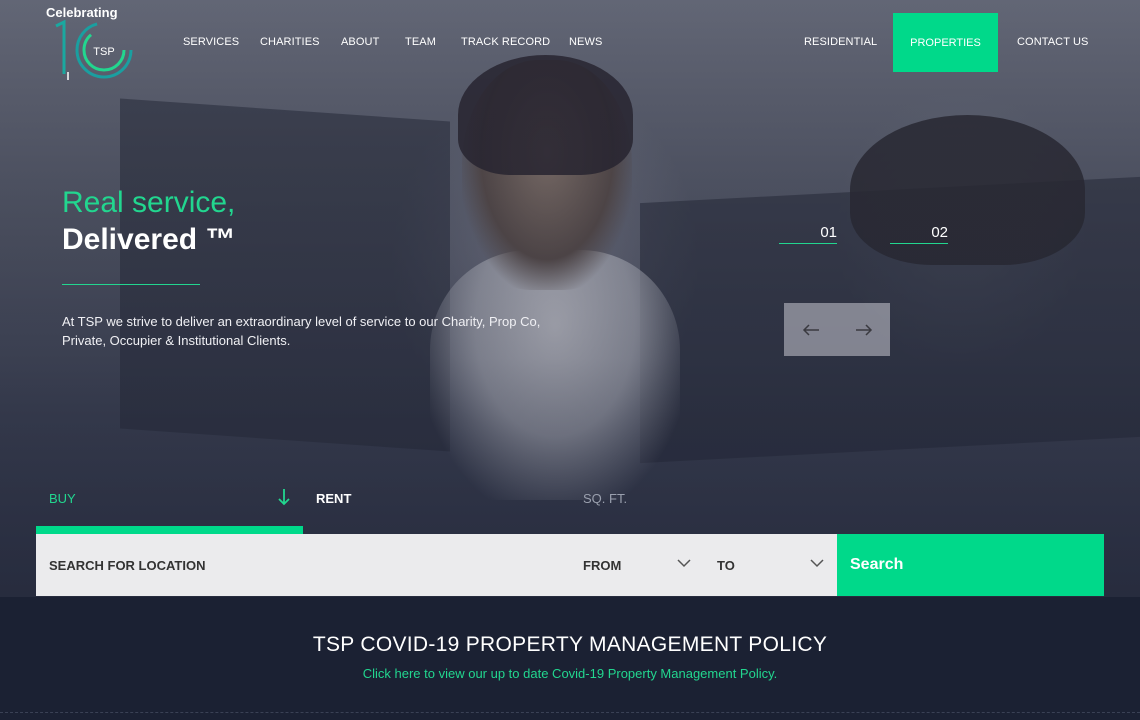 This screenshot has height=720, width=1140. I want to click on search-button: Search, so click(970, 565).